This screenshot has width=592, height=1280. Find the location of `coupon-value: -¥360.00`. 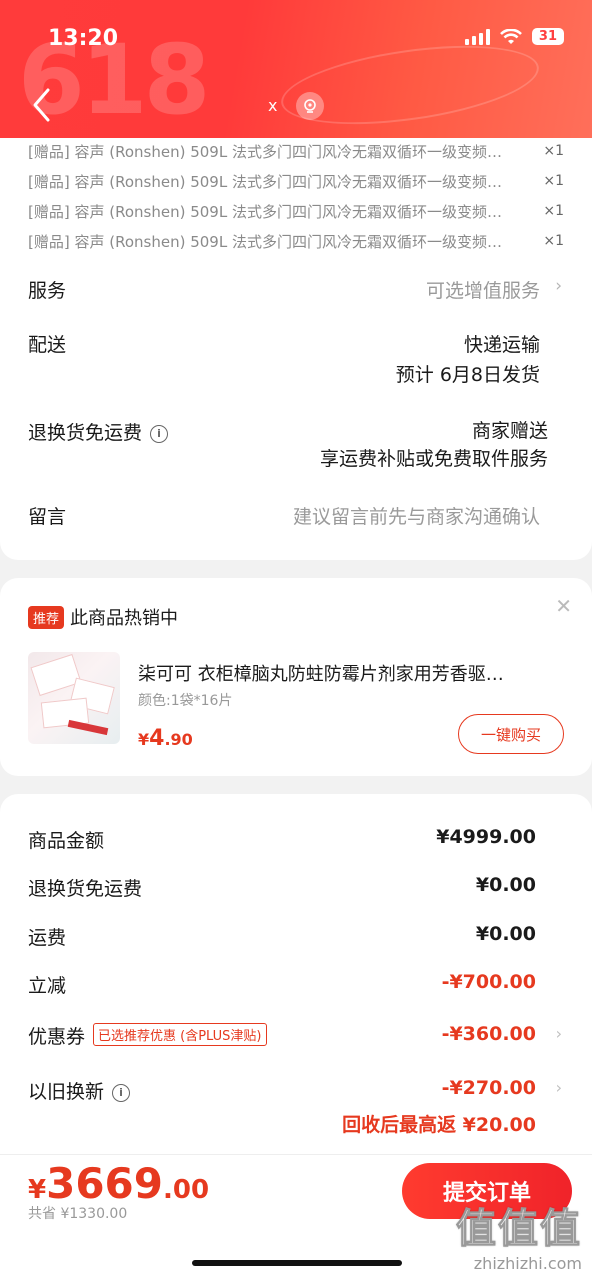

coupon-value: -¥360.00 is located at coordinates (489, 1034).